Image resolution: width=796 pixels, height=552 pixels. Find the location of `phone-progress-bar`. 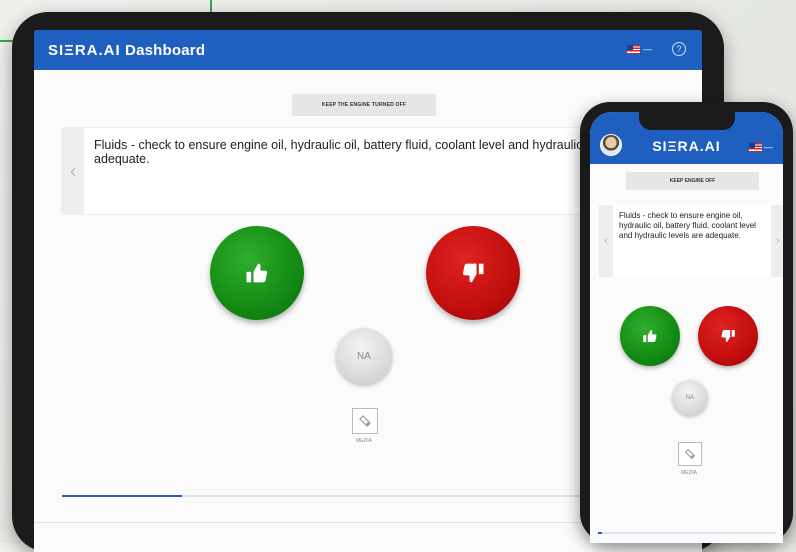

phone-progress-bar is located at coordinates (687, 533).